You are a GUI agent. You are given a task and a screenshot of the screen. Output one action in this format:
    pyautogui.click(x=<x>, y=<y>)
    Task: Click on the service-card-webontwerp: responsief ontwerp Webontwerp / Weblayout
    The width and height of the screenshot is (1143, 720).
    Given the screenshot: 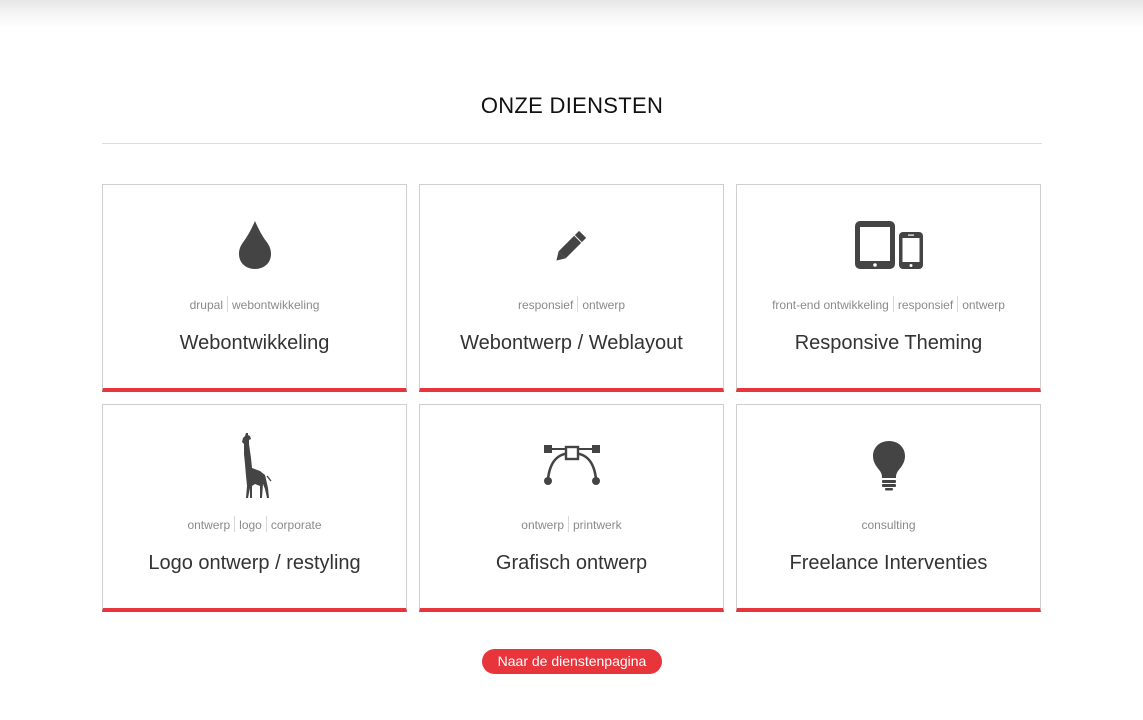 What is the action you would take?
    pyautogui.click(x=571, y=288)
    